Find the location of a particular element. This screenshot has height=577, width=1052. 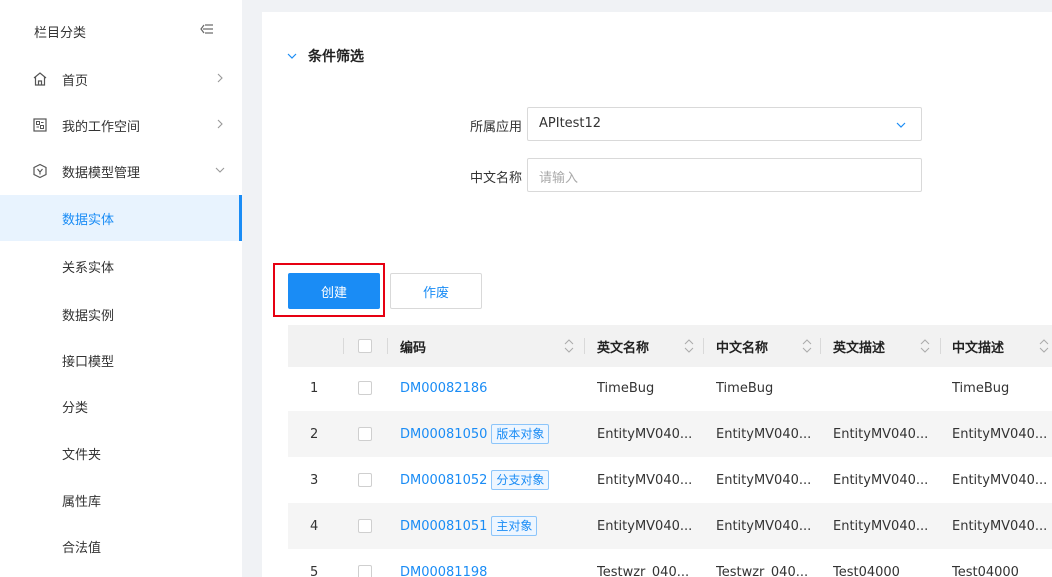

code-cell: DM00081051 主对象 is located at coordinates (492, 526).